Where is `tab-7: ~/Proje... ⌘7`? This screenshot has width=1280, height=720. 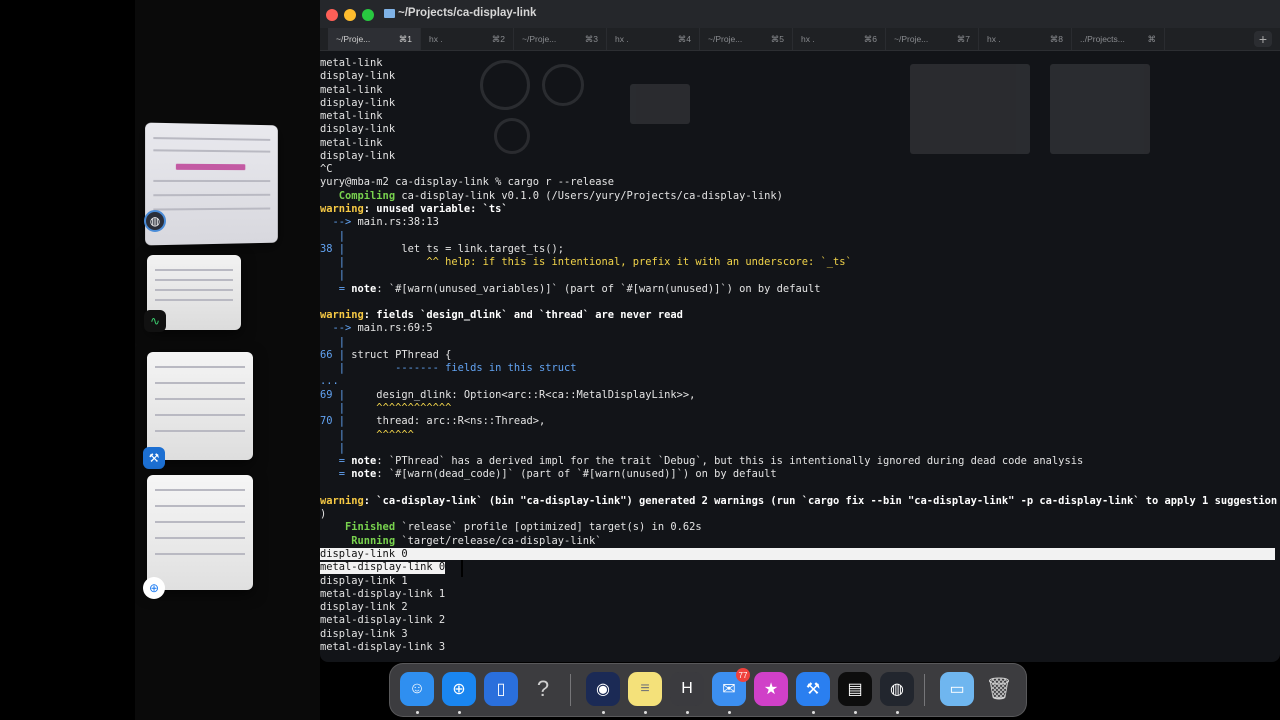
tab-7: ~/Proje... ⌘7 is located at coordinates (932, 39).